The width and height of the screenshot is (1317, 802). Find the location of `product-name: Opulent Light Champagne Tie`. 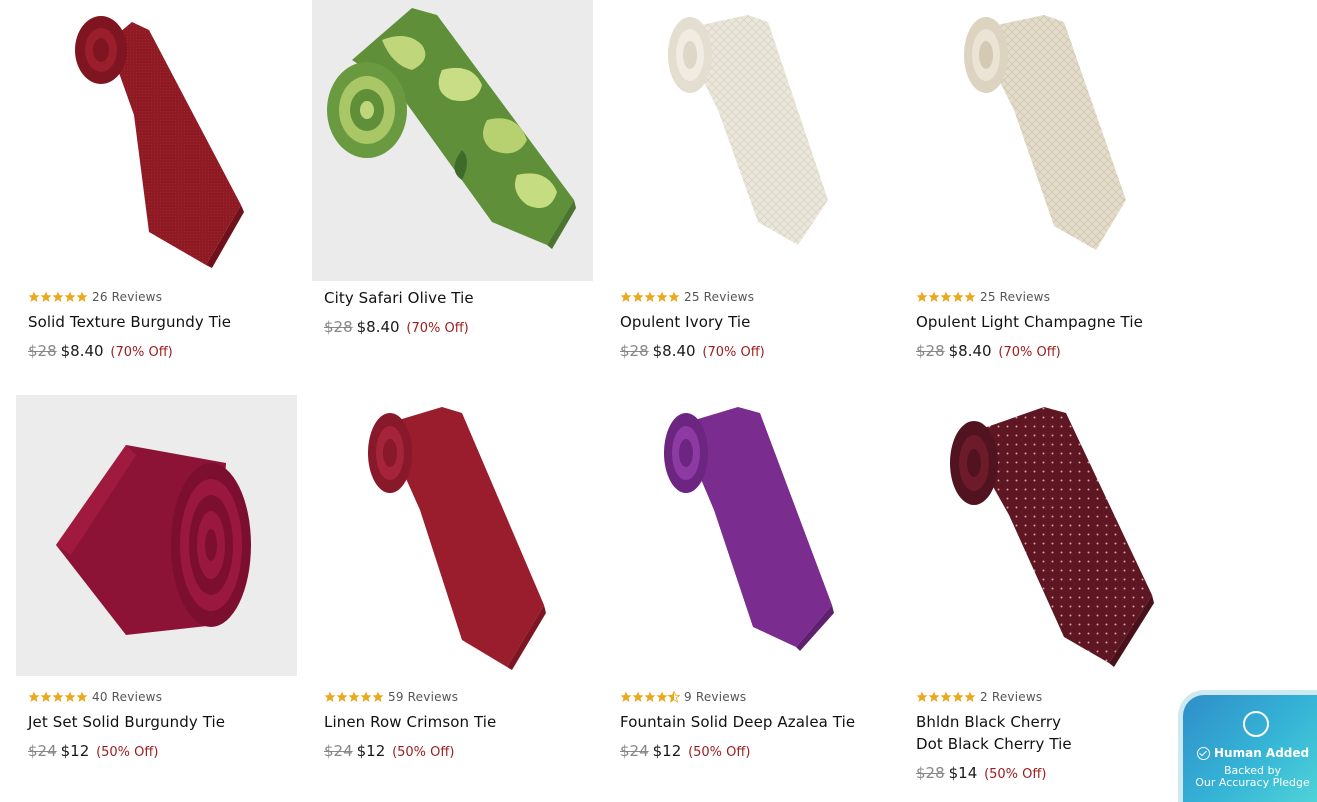

product-name: Opulent Light Champagne Tie is located at coordinates (1029, 322).